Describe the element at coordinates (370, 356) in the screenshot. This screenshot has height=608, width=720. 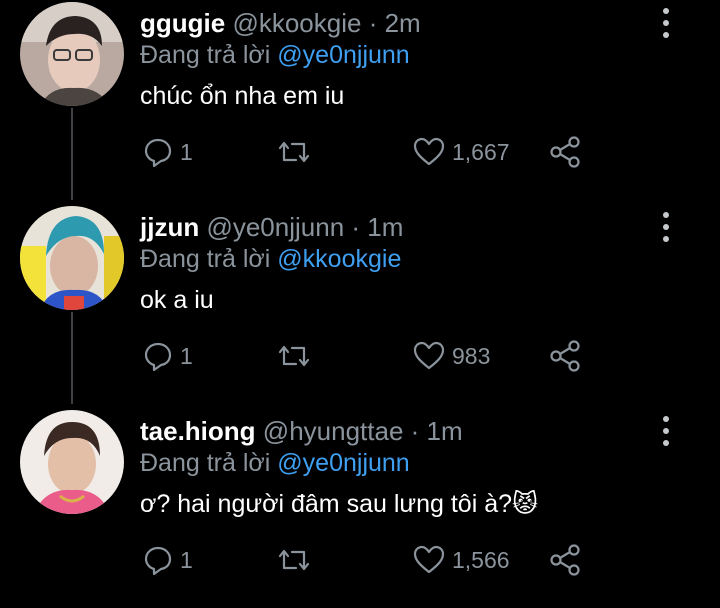
I see `tweet-actions: 1 983` at that location.